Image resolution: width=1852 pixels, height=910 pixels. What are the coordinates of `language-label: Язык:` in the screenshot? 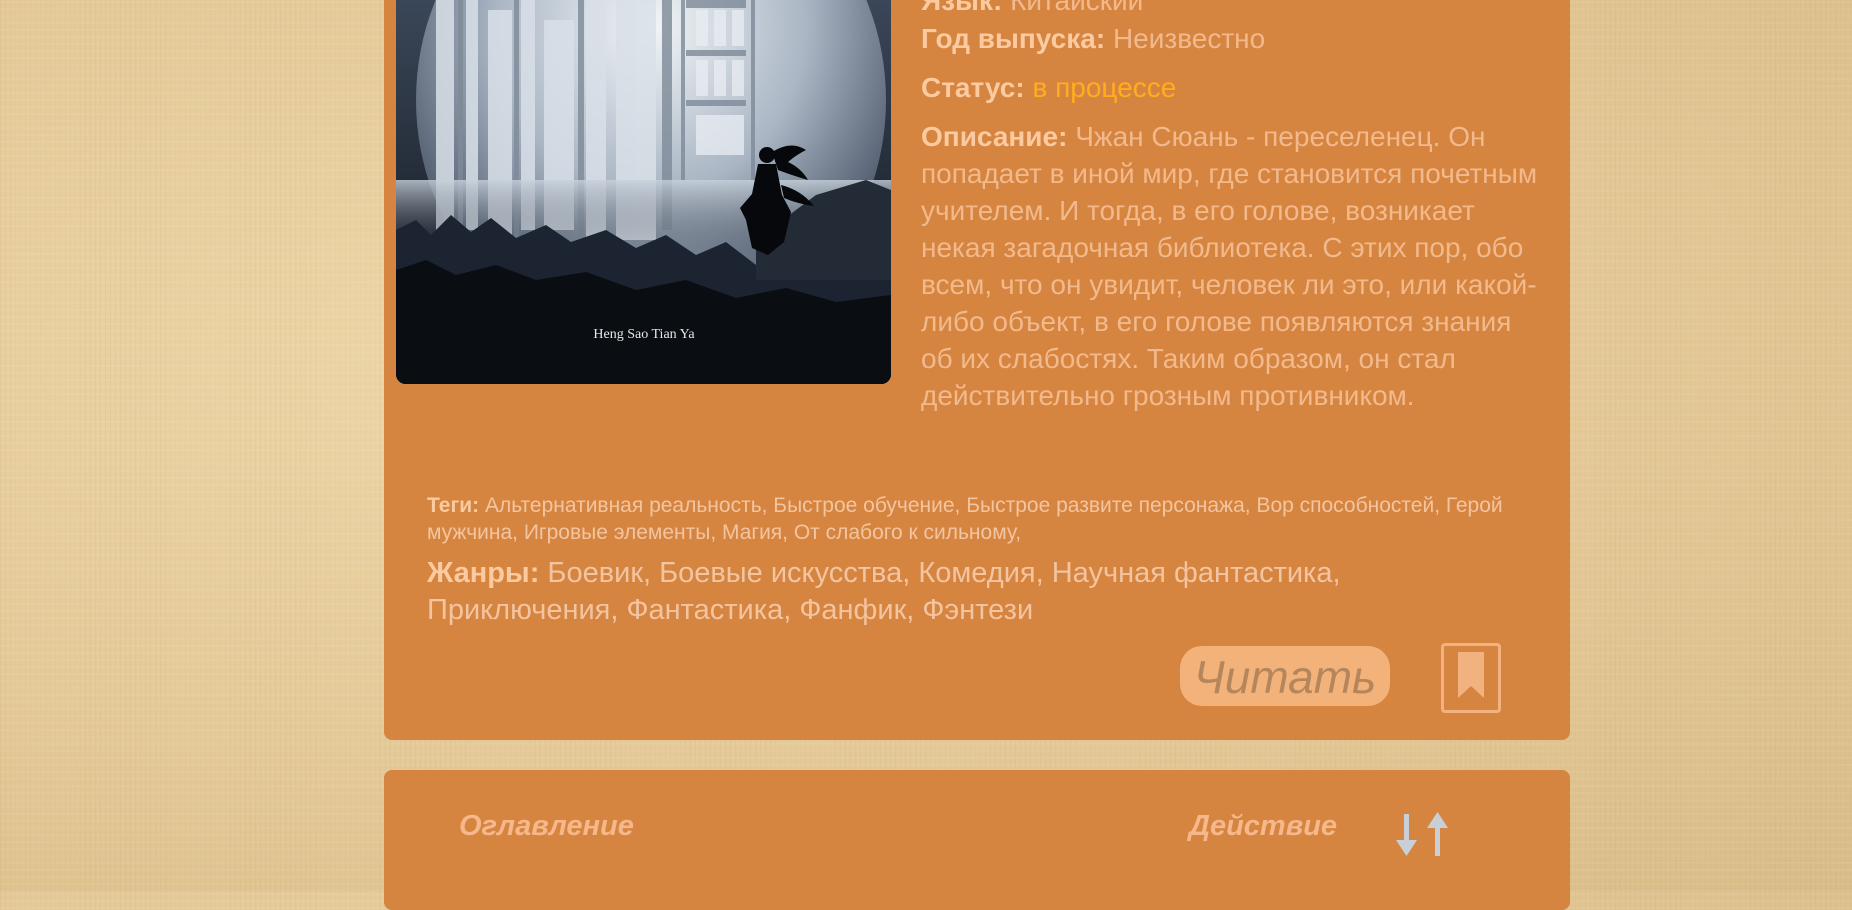 It's located at (962, 8).